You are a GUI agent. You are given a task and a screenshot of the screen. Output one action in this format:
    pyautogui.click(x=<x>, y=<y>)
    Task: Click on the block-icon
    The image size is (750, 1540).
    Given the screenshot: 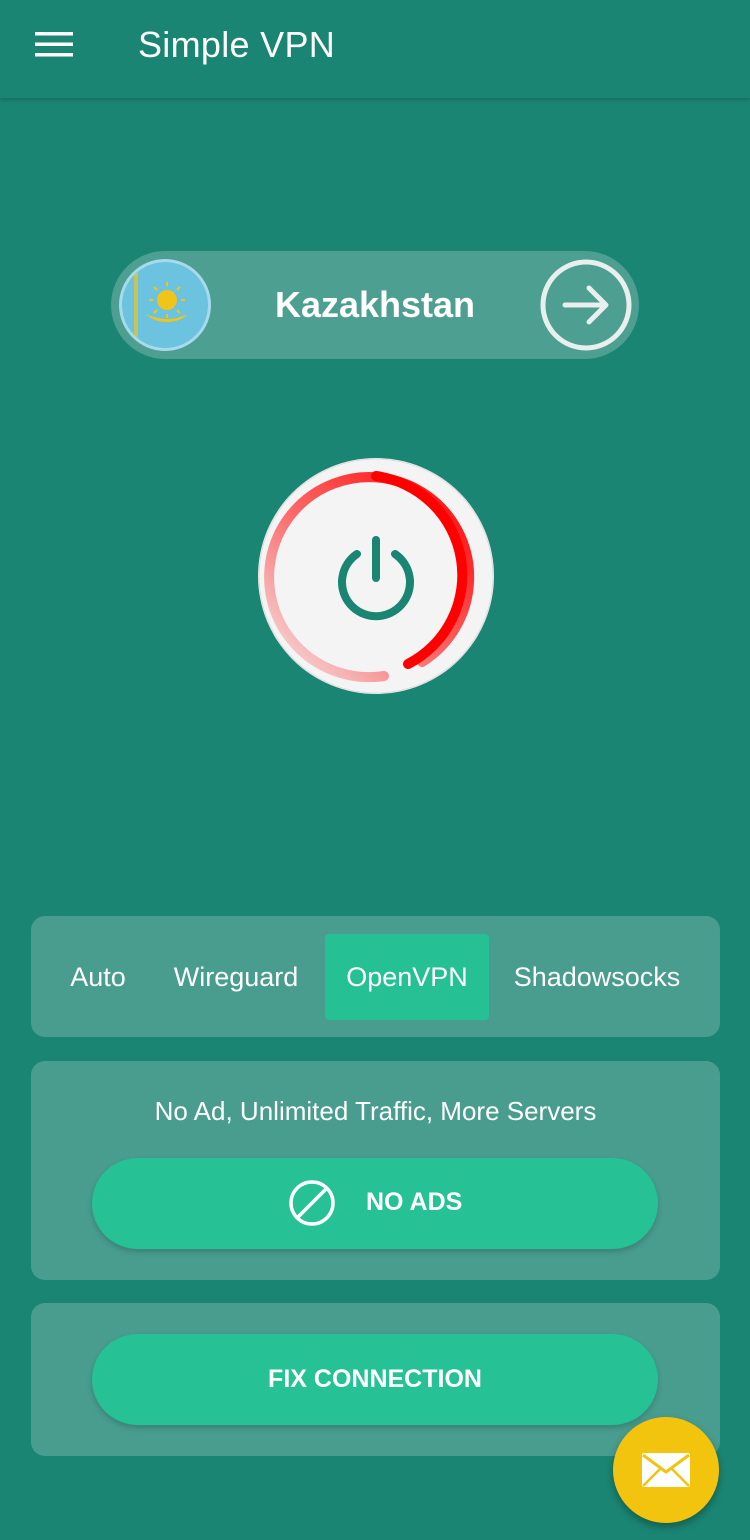 What is the action you would take?
    pyautogui.click(x=312, y=1203)
    